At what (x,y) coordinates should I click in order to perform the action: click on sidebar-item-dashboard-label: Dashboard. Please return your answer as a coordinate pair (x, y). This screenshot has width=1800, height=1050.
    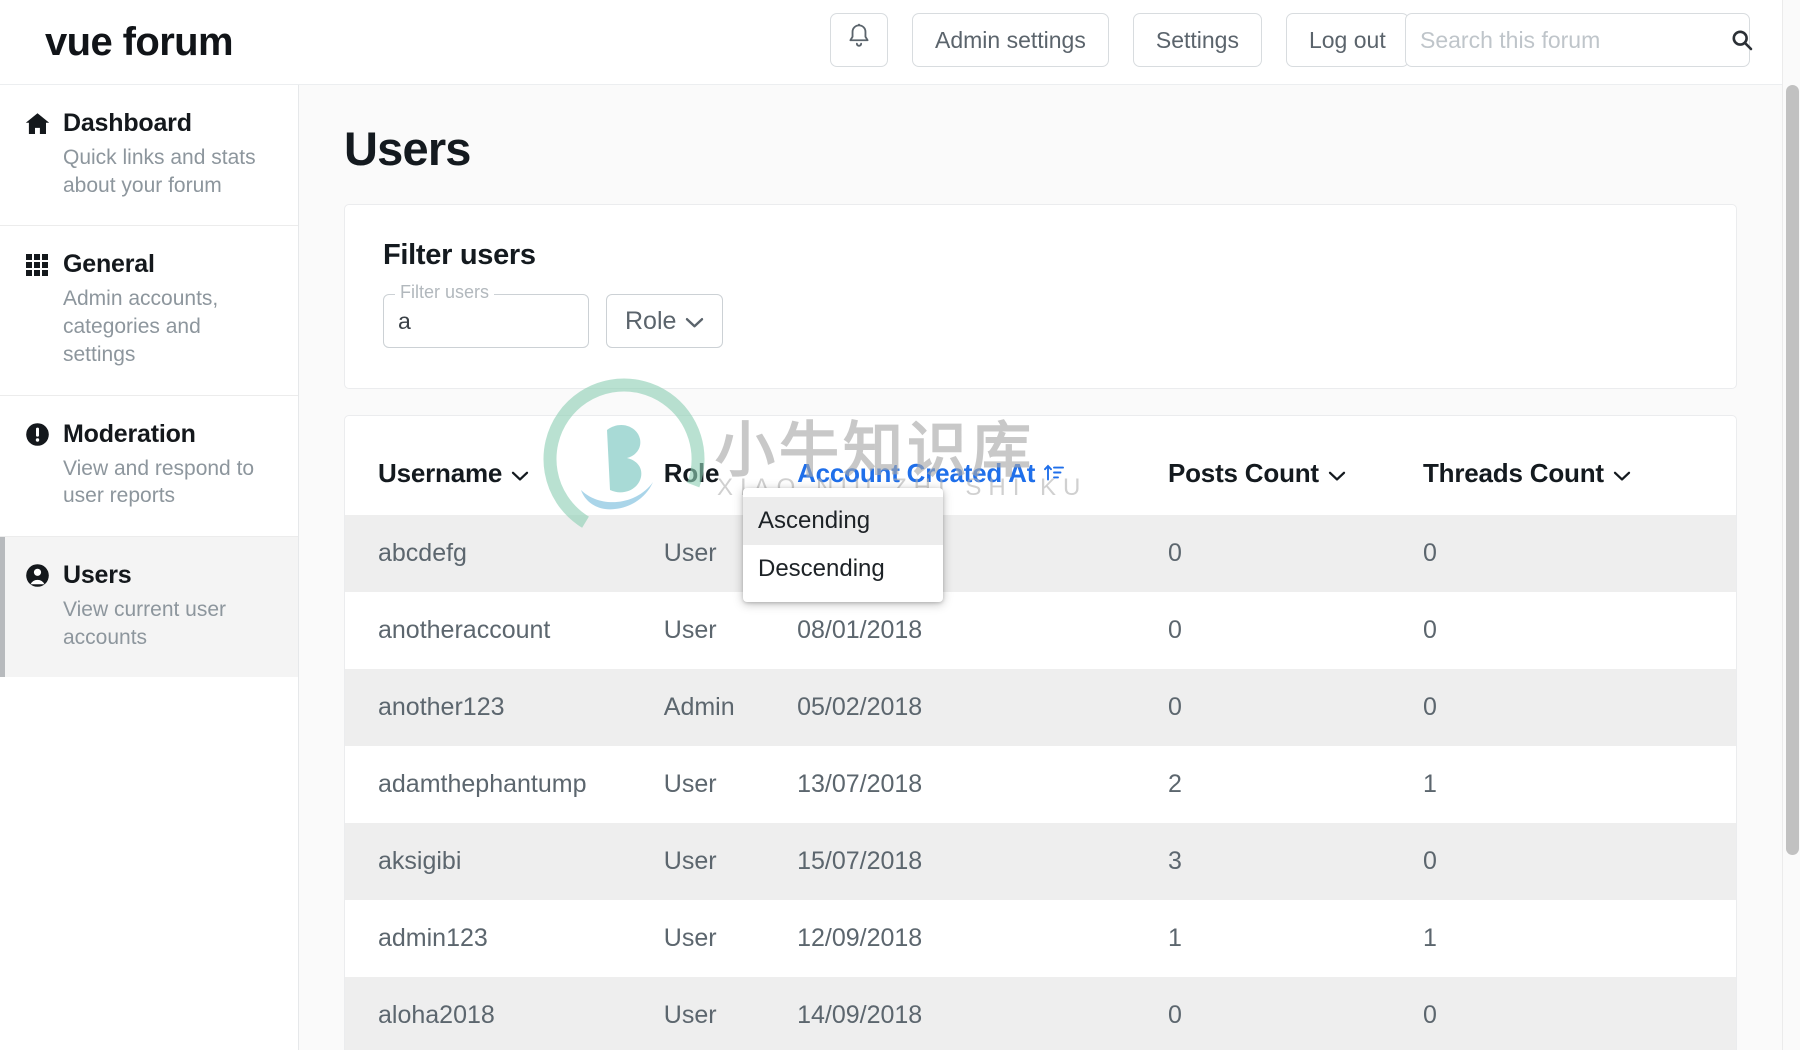
    Looking at the image, I should click on (127, 123).